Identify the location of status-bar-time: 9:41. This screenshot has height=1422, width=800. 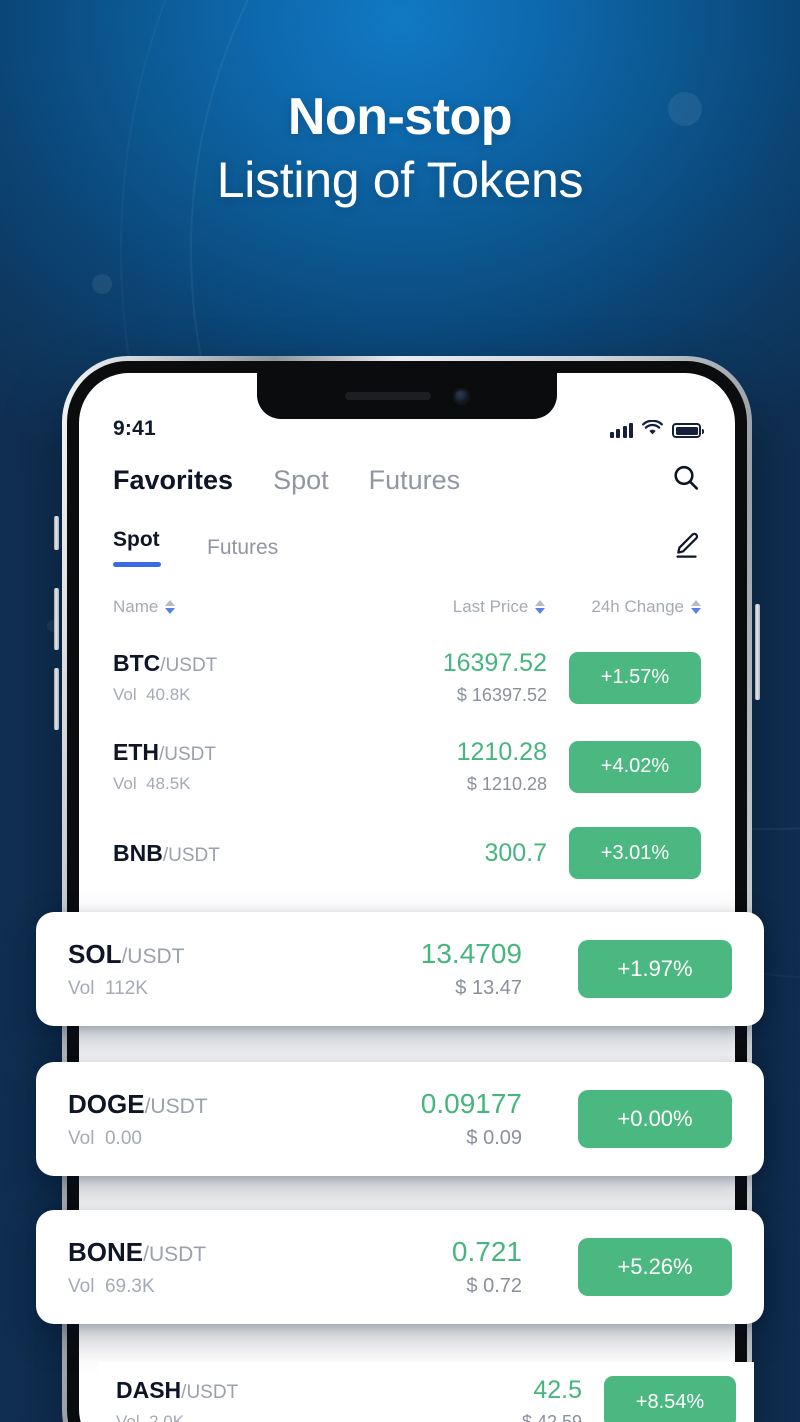
(134, 428).